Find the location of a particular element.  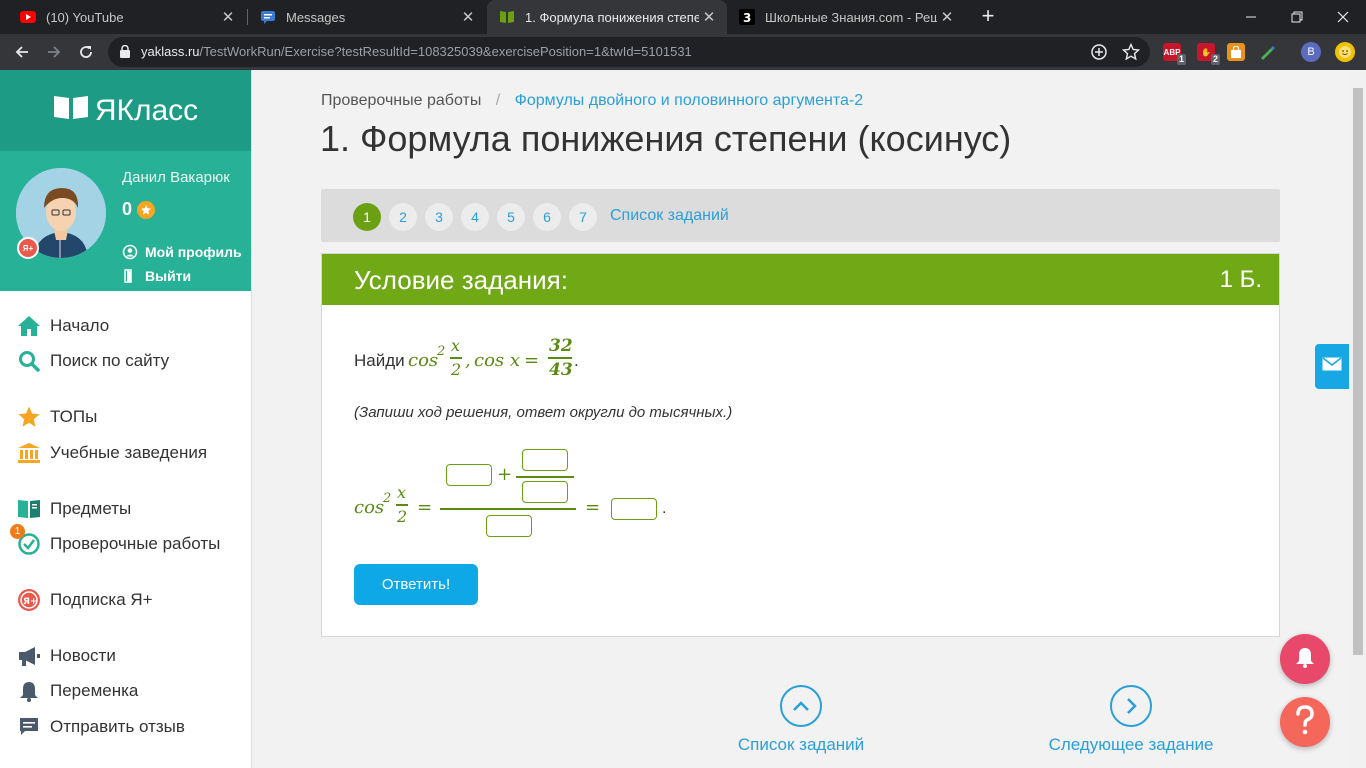

user-name: Данил Вакарюк is located at coordinates (176, 177).